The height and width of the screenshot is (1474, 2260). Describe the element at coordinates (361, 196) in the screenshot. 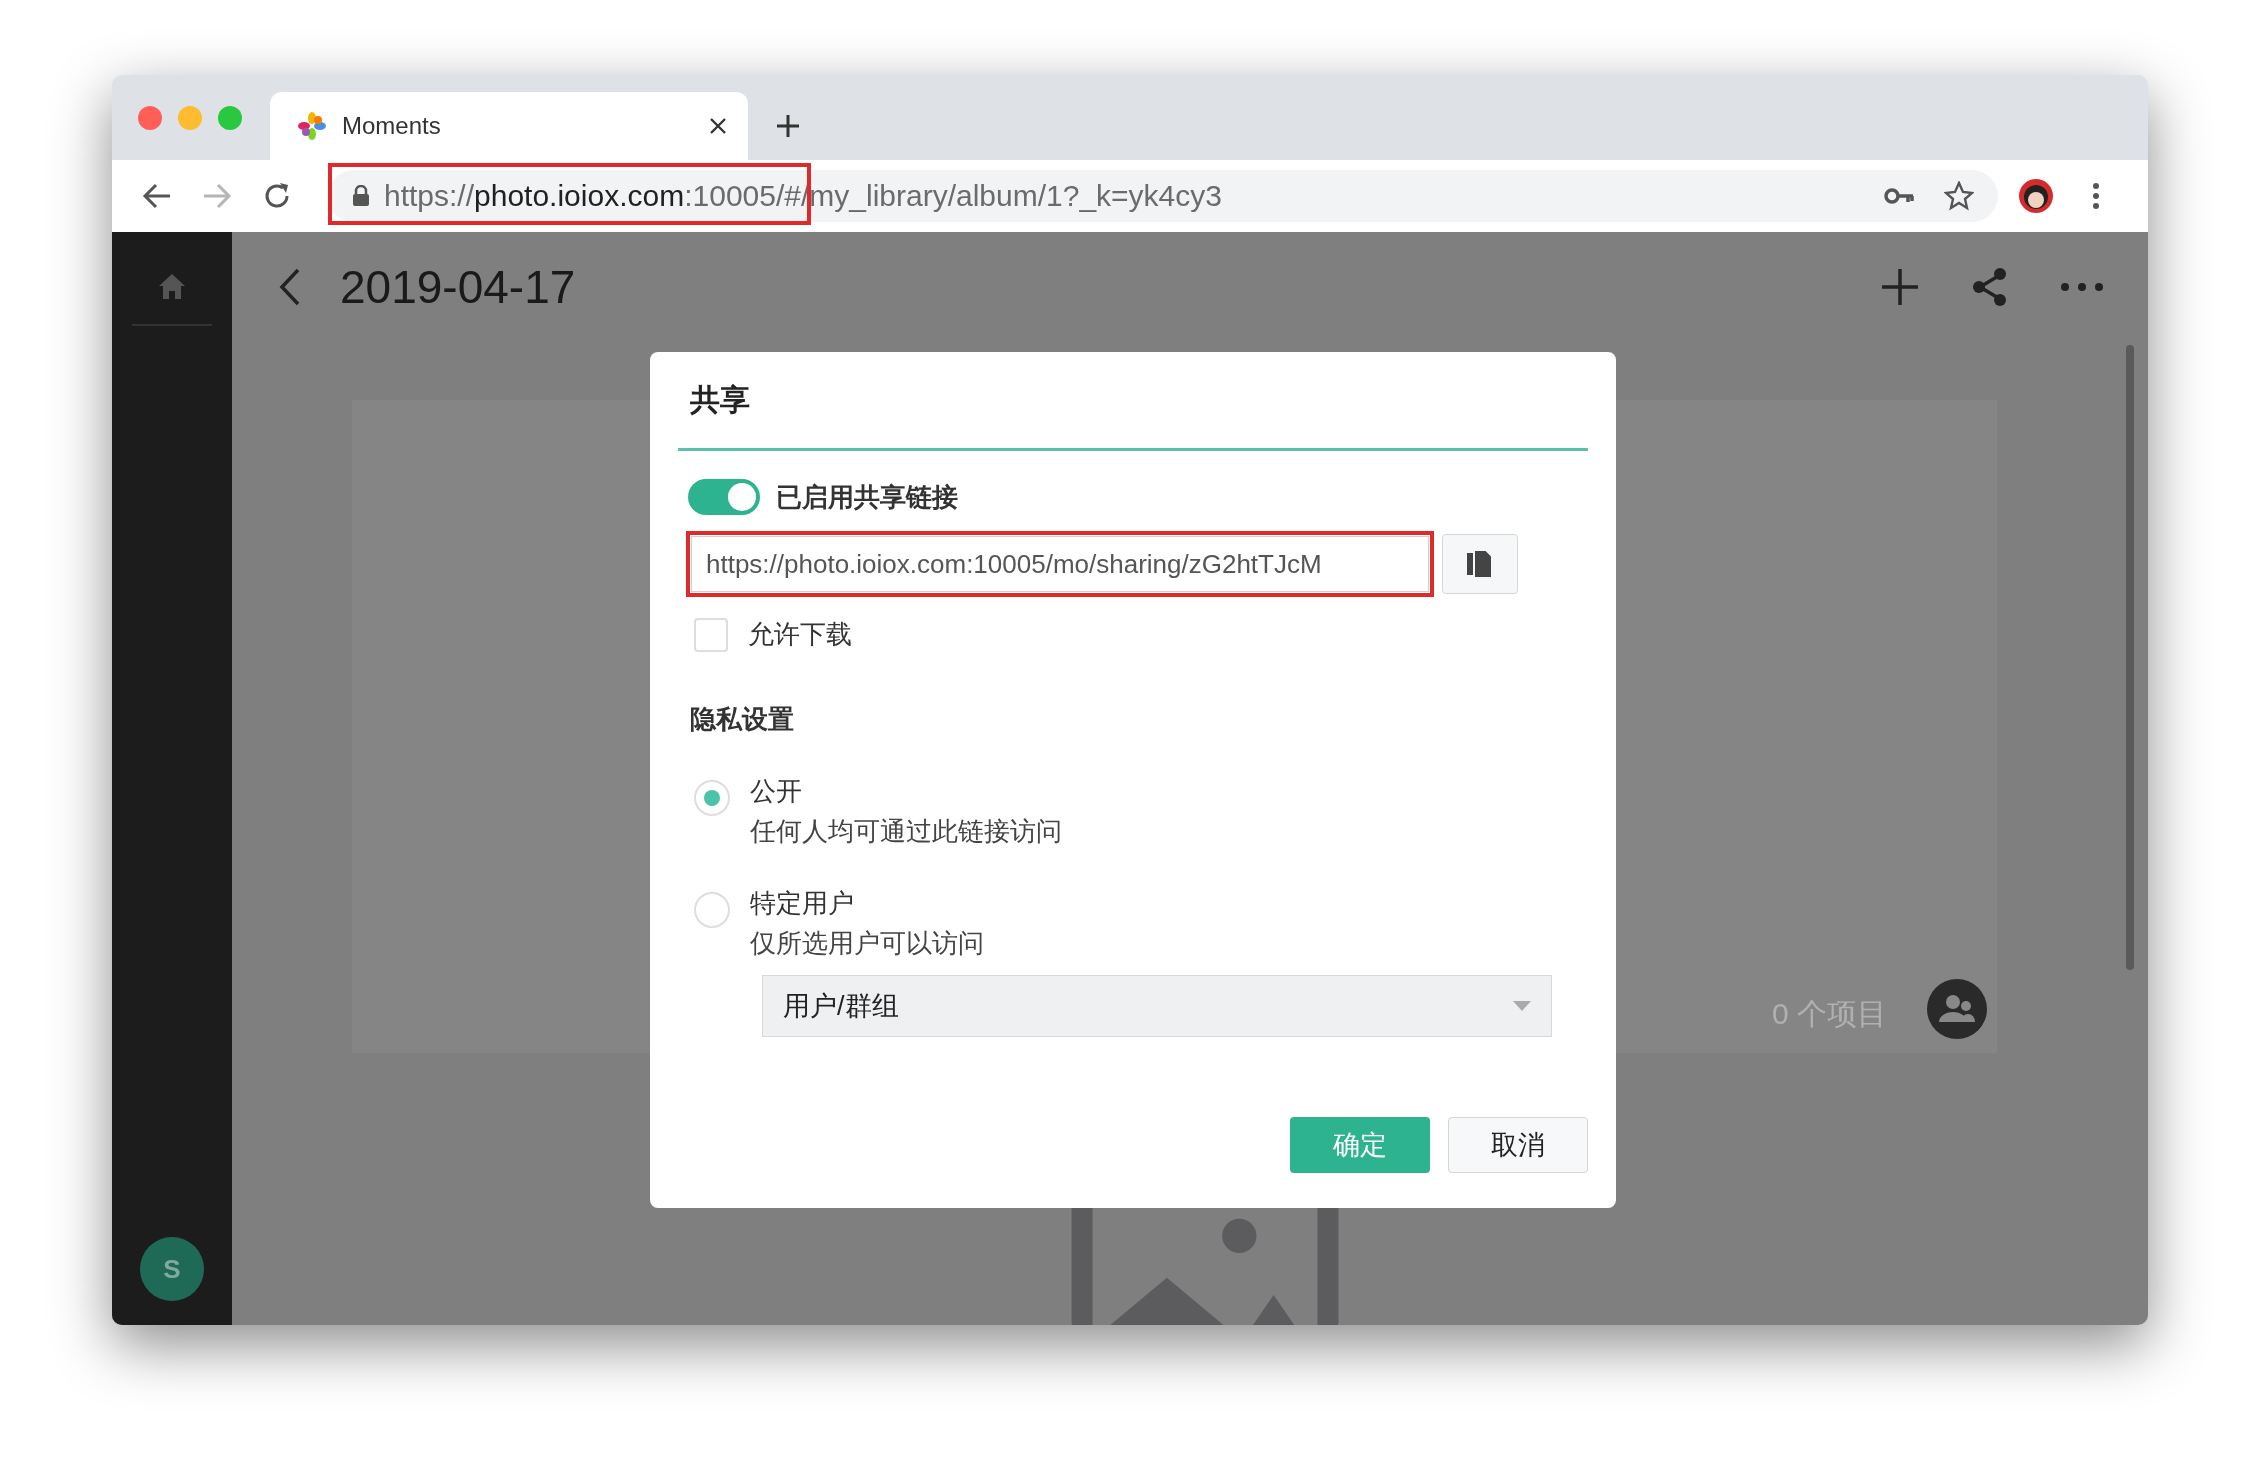

I see `lock-icon` at that location.